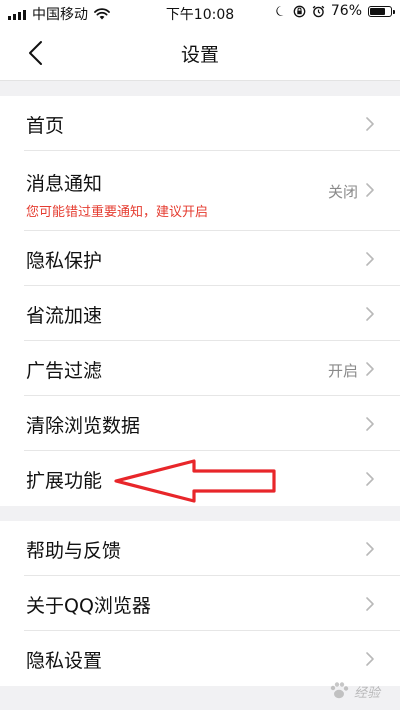 This screenshot has height=710, width=400. What do you see at coordinates (212, 258) in the screenshot?
I see `settings-row-privacy-protection: 隐私保护` at bounding box center [212, 258].